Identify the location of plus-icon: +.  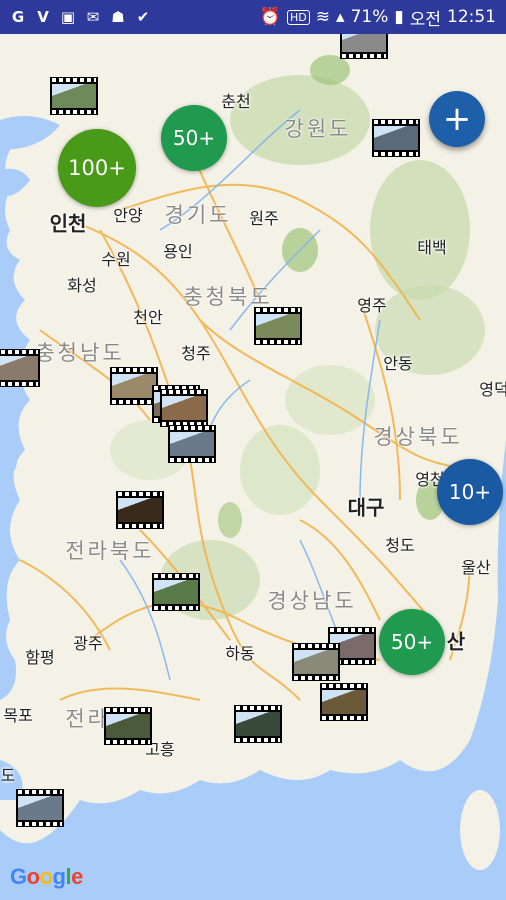
(457, 119).